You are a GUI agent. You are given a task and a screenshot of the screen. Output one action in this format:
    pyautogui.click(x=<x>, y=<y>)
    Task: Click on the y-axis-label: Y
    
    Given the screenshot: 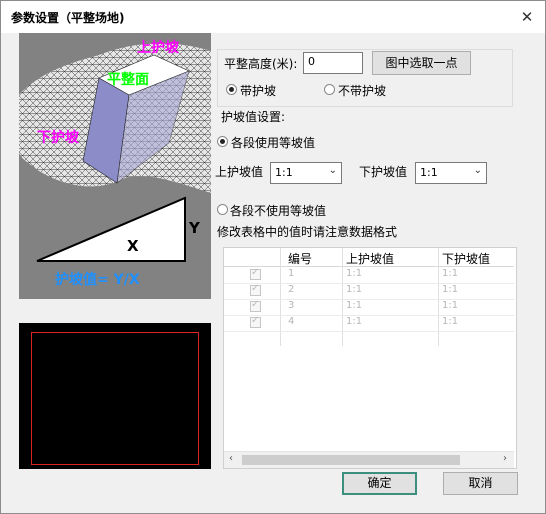 What is the action you would take?
    pyautogui.click(x=194, y=228)
    